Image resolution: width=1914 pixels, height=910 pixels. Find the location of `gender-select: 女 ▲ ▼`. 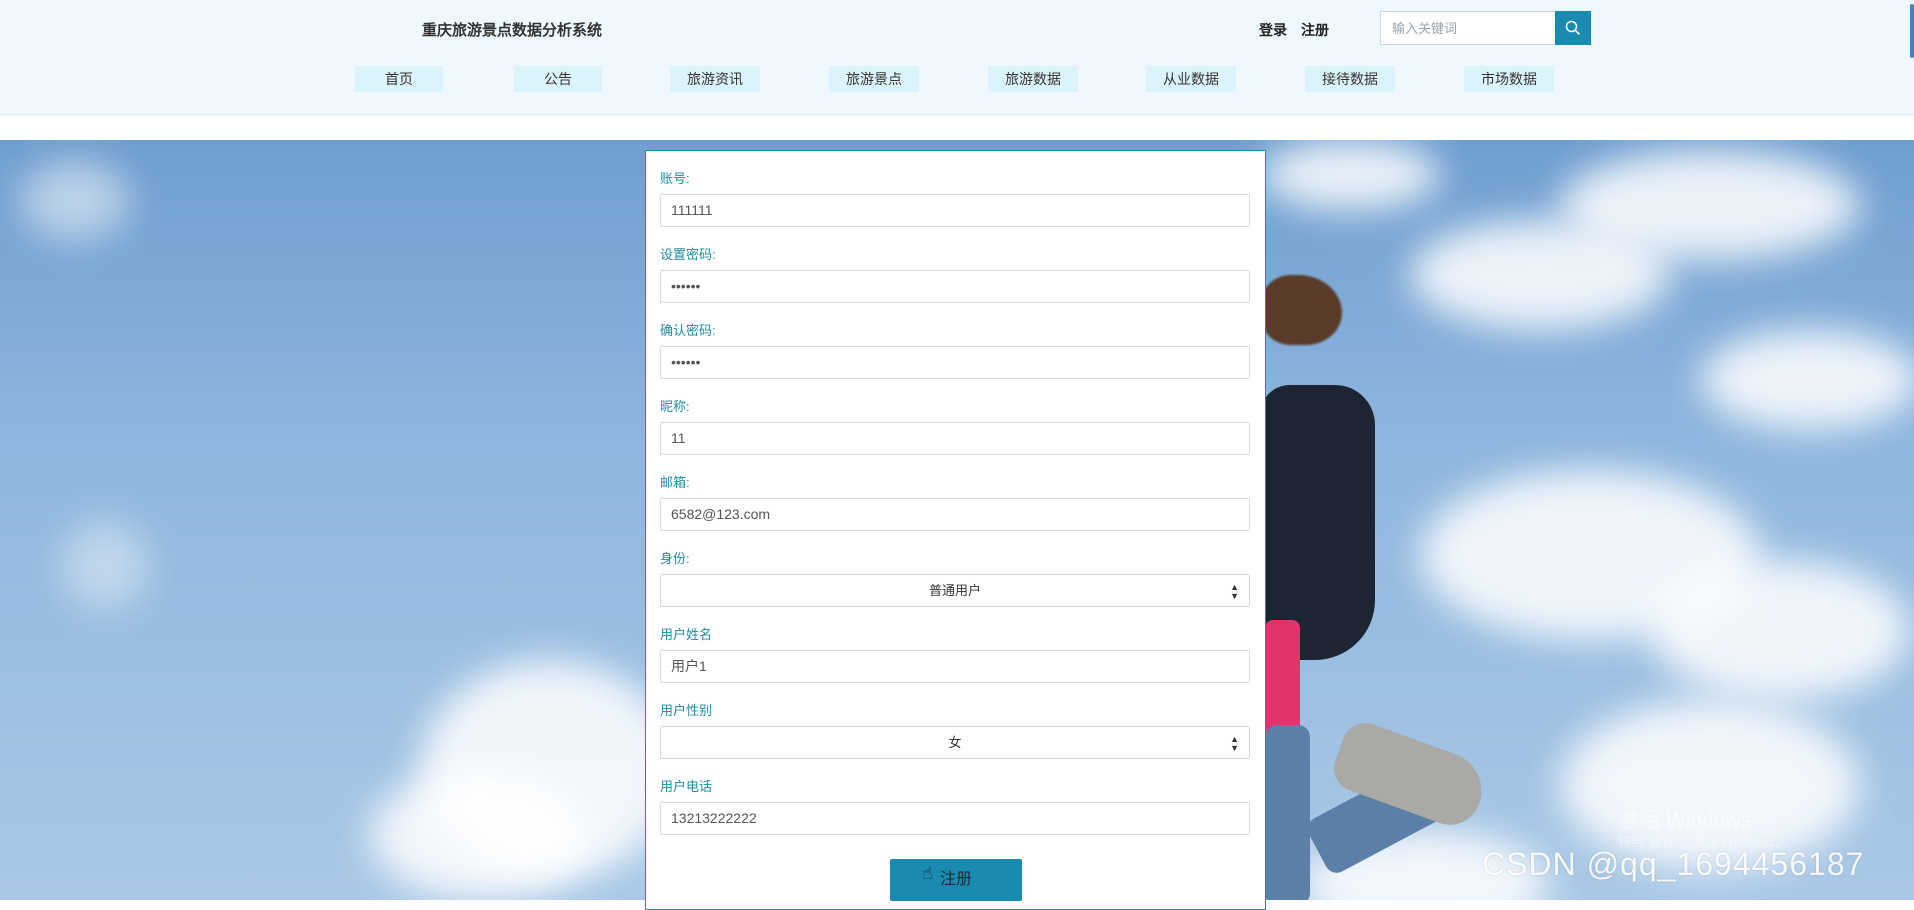

gender-select: 女 ▲ ▼ is located at coordinates (955, 742).